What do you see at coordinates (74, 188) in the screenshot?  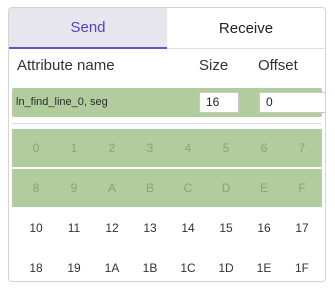 I see `bit-cell: 9` at bounding box center [74, 188].